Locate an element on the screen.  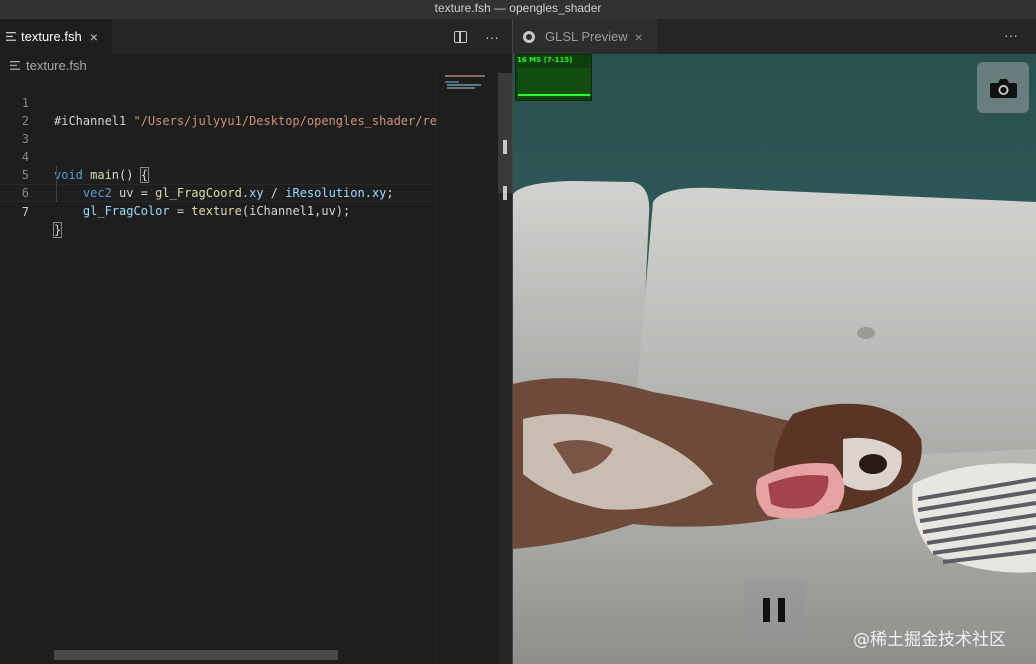
token-brace: } is located at coordinates (57, 230).